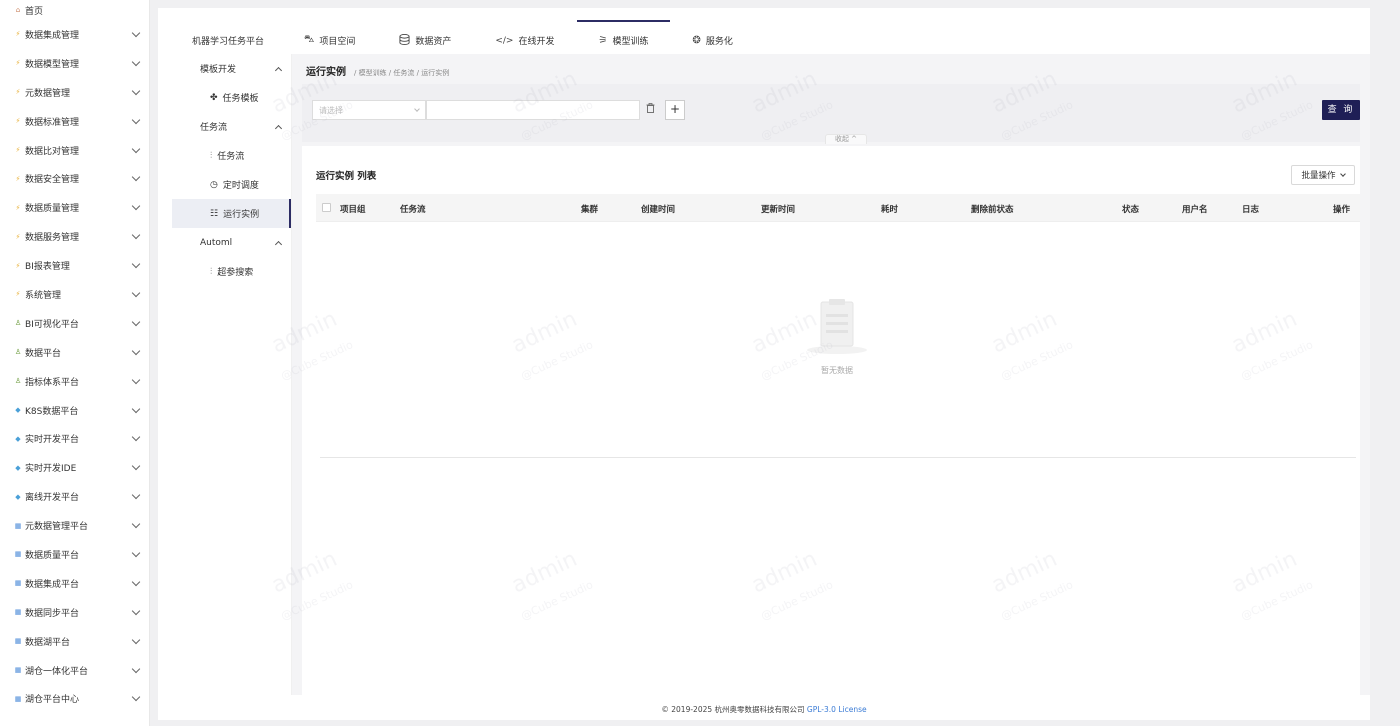  I want to click on column-header: 创建时间, so click(658, 209).